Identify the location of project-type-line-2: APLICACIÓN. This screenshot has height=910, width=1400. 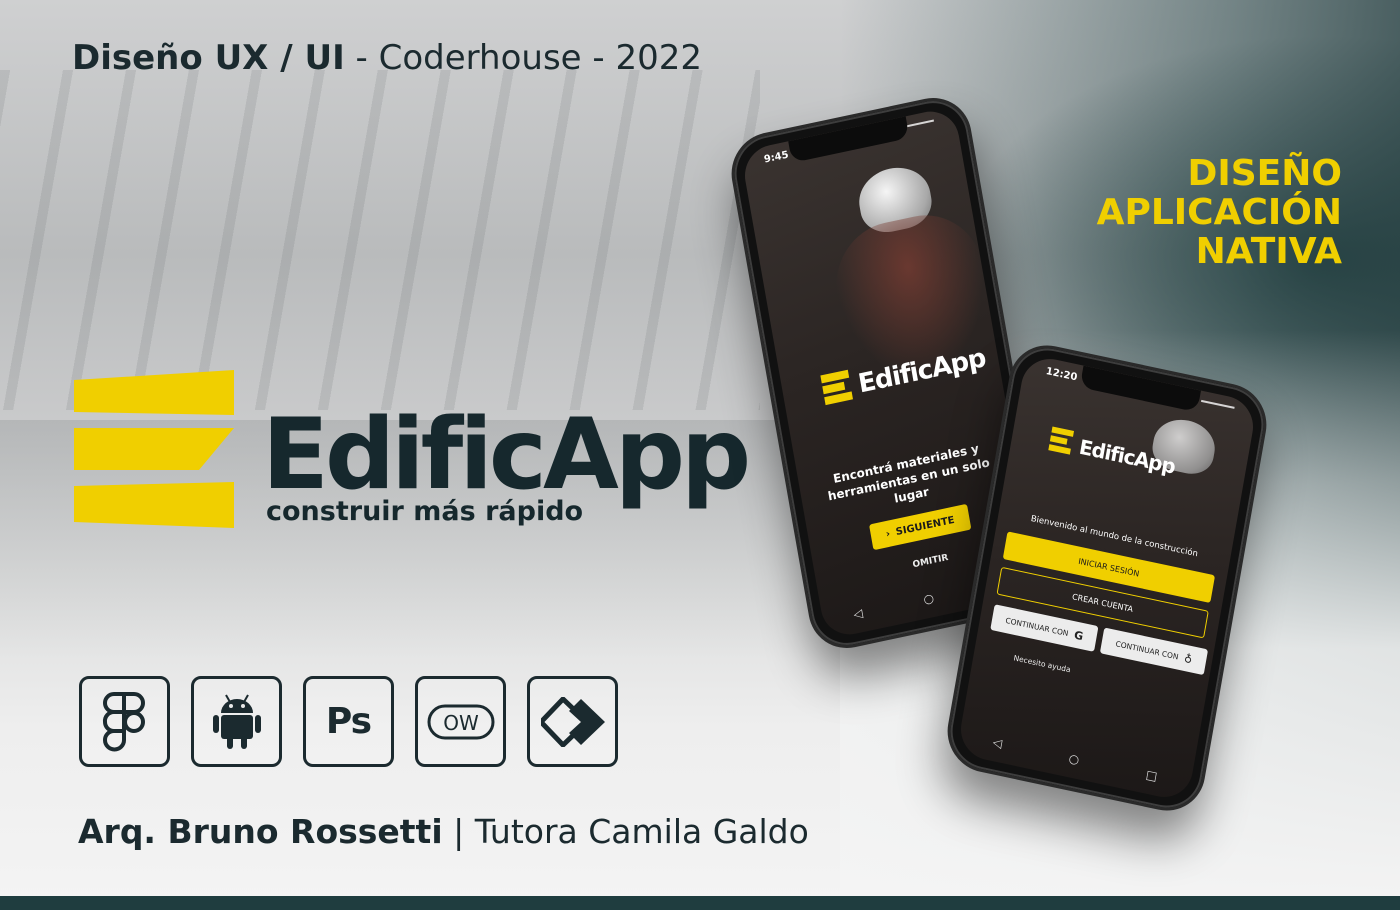
(1219, 212).